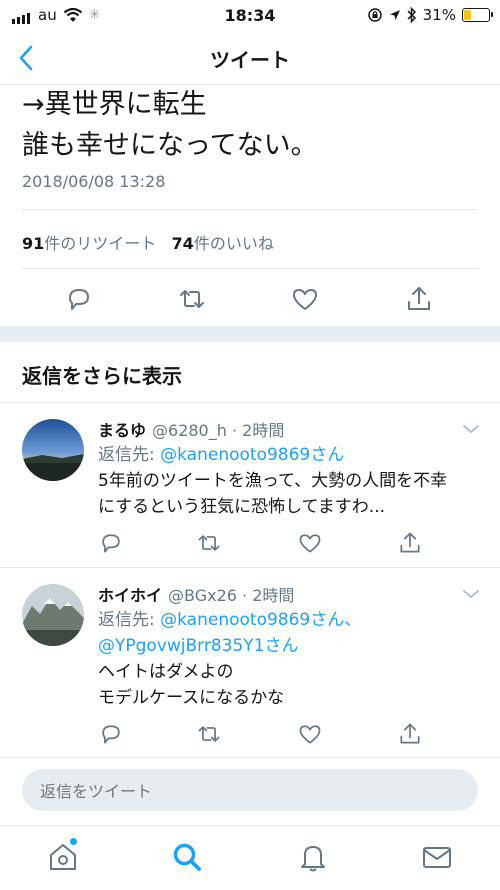 This screenshot has height=890, width=500. Describe the element at coordinates (73, 841) in the screenshot. I see `notification-dot` at that location.